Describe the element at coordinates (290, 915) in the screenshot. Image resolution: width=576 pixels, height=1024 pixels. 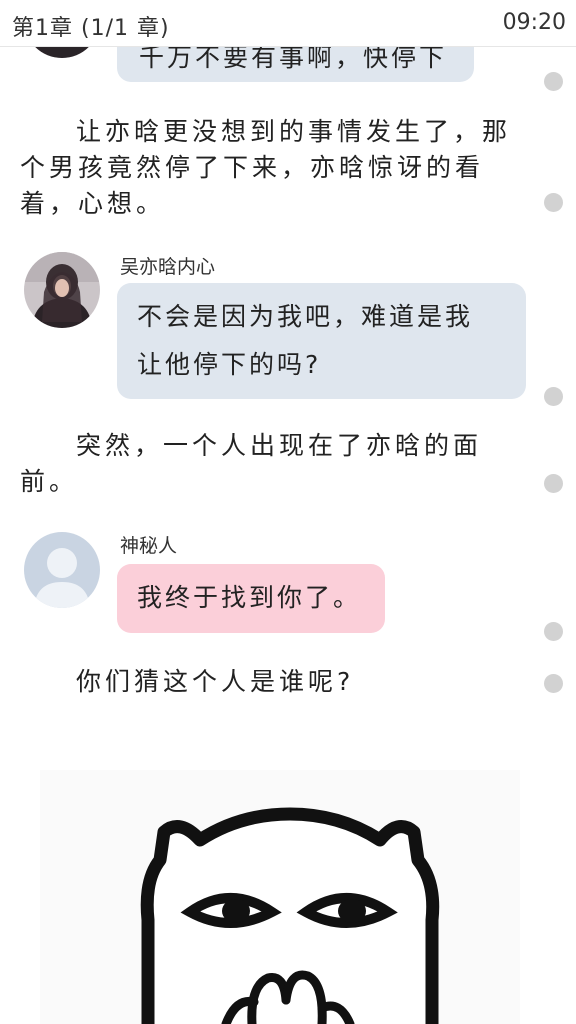
I see `cartoon-cat-face-sticker-icon` at that location.